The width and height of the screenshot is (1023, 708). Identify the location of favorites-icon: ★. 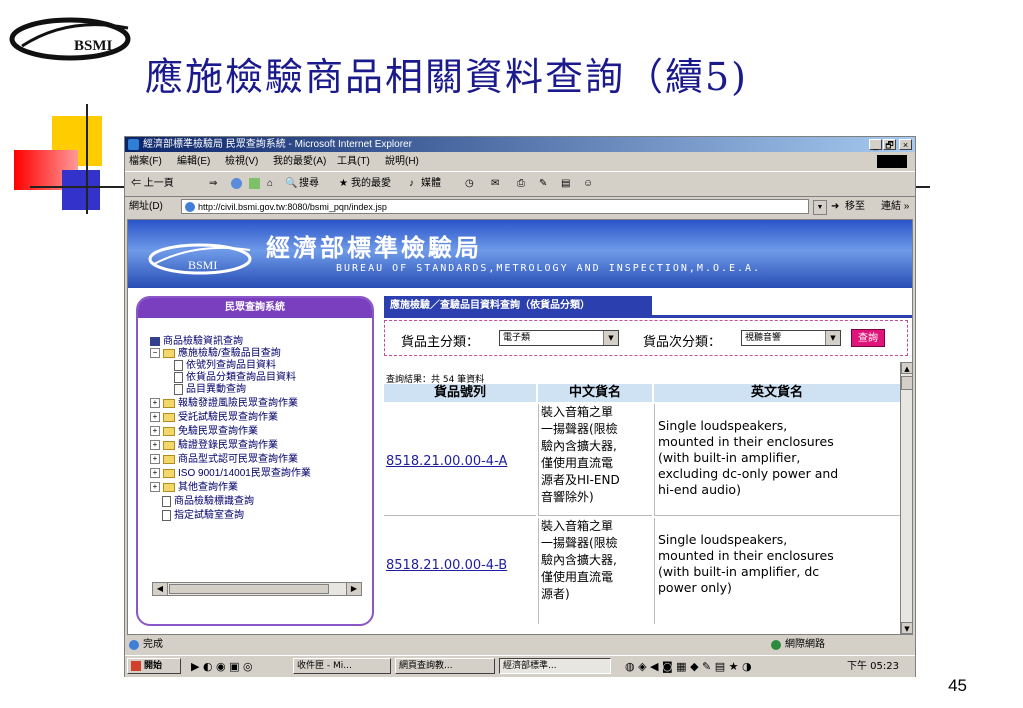
(343, 184).